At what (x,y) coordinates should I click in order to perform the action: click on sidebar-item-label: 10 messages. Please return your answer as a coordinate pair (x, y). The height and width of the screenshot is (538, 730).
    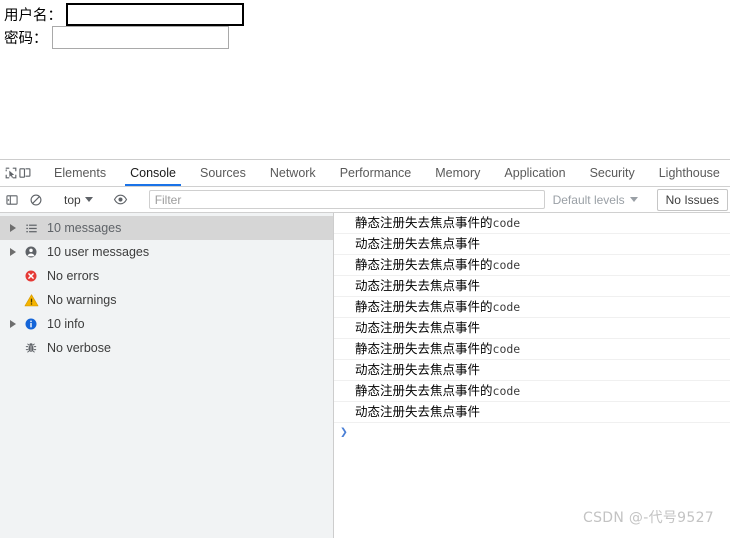
    Looking at the image, I should click on (84, 228).